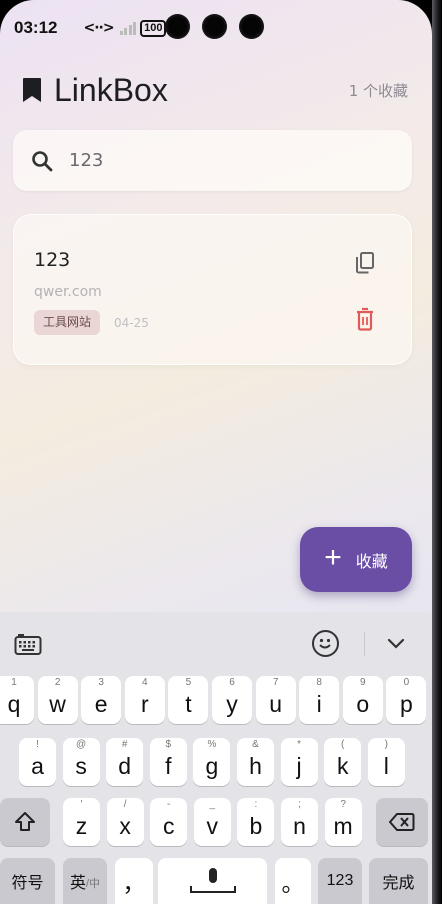 This screenshot has width=442, height=904. I want to click on comma-key: ，, so click(134, 881).